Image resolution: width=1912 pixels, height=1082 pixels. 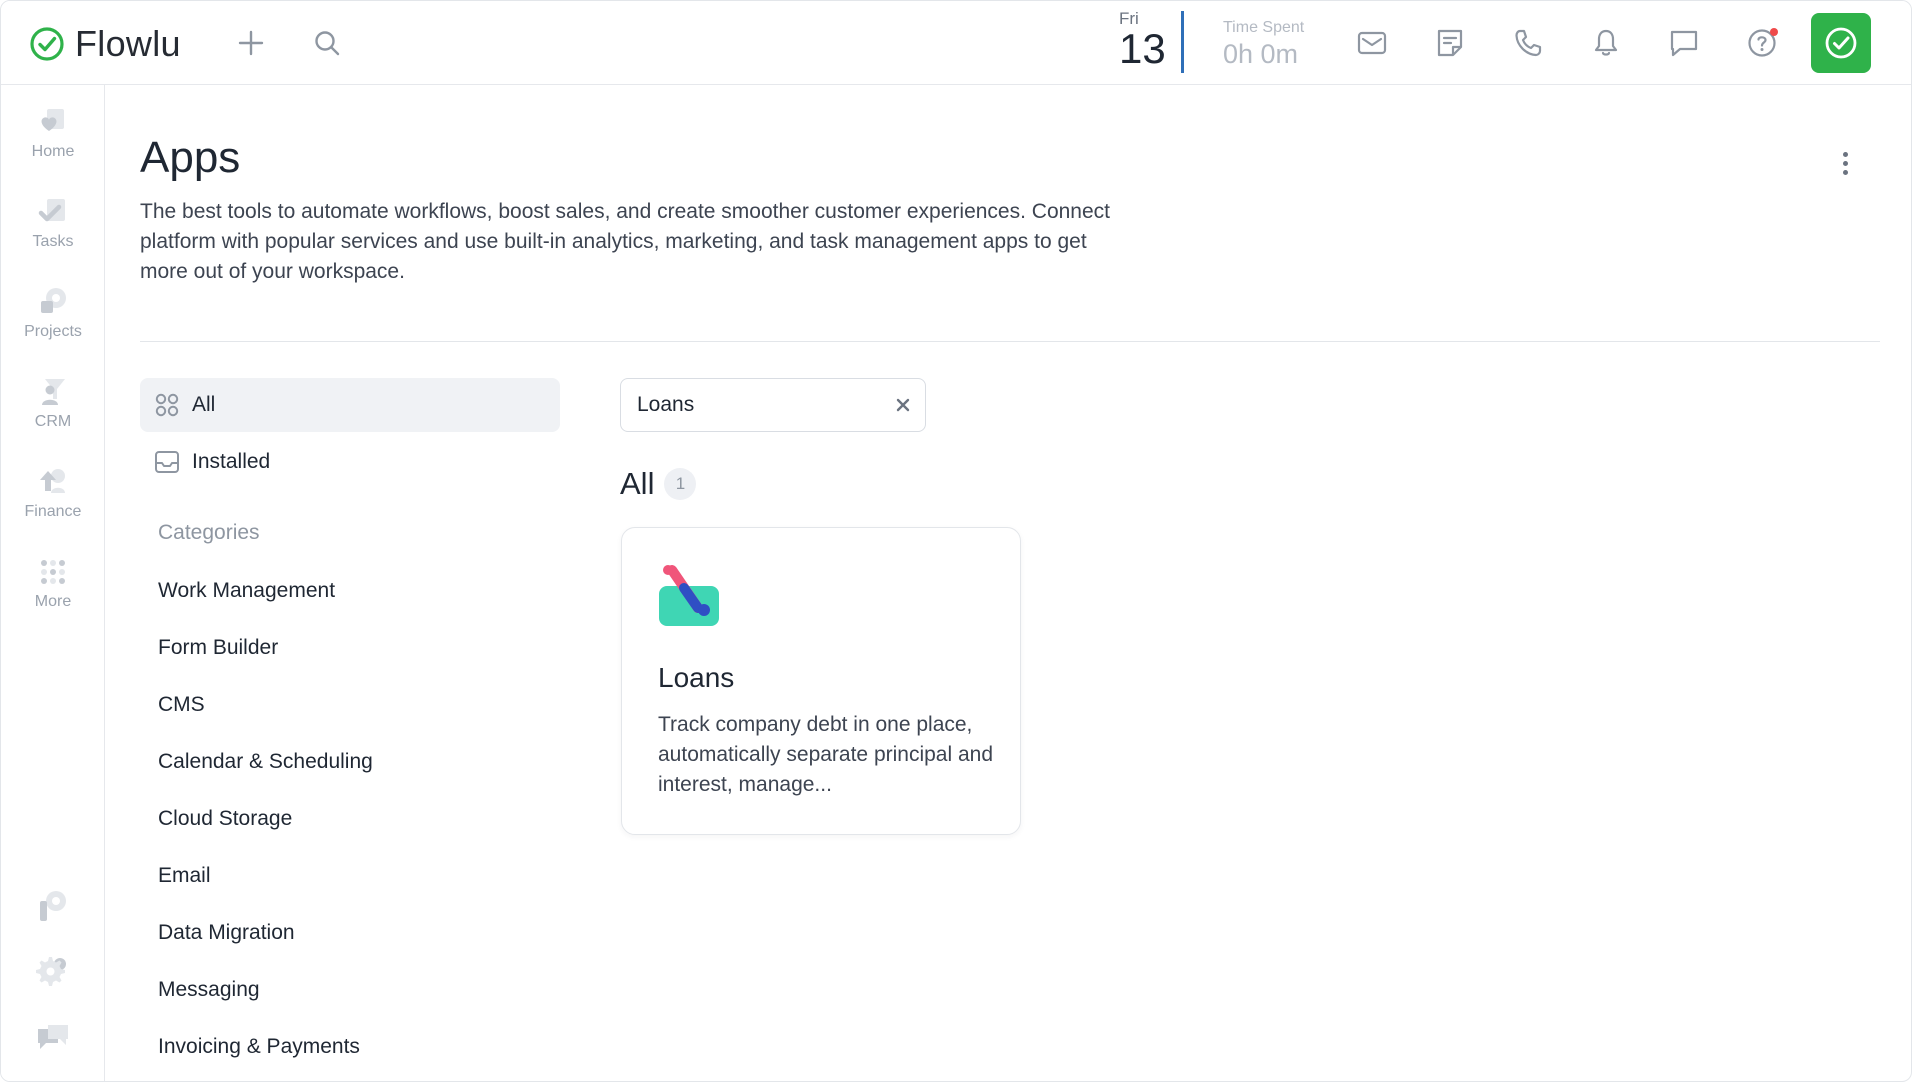 I want to click on sidebar: Home Tasks Projects CRM Finance More, so click(x=53, y=583).